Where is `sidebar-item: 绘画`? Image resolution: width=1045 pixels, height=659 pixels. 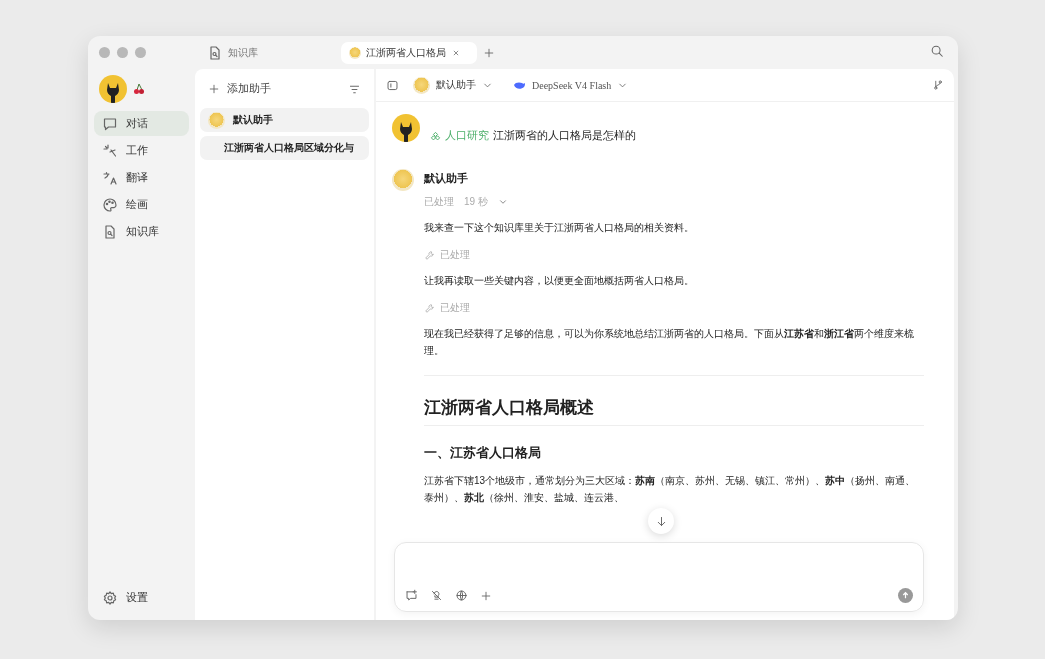 sidebar-item: 绘画 is located at coordinates (141, 204).